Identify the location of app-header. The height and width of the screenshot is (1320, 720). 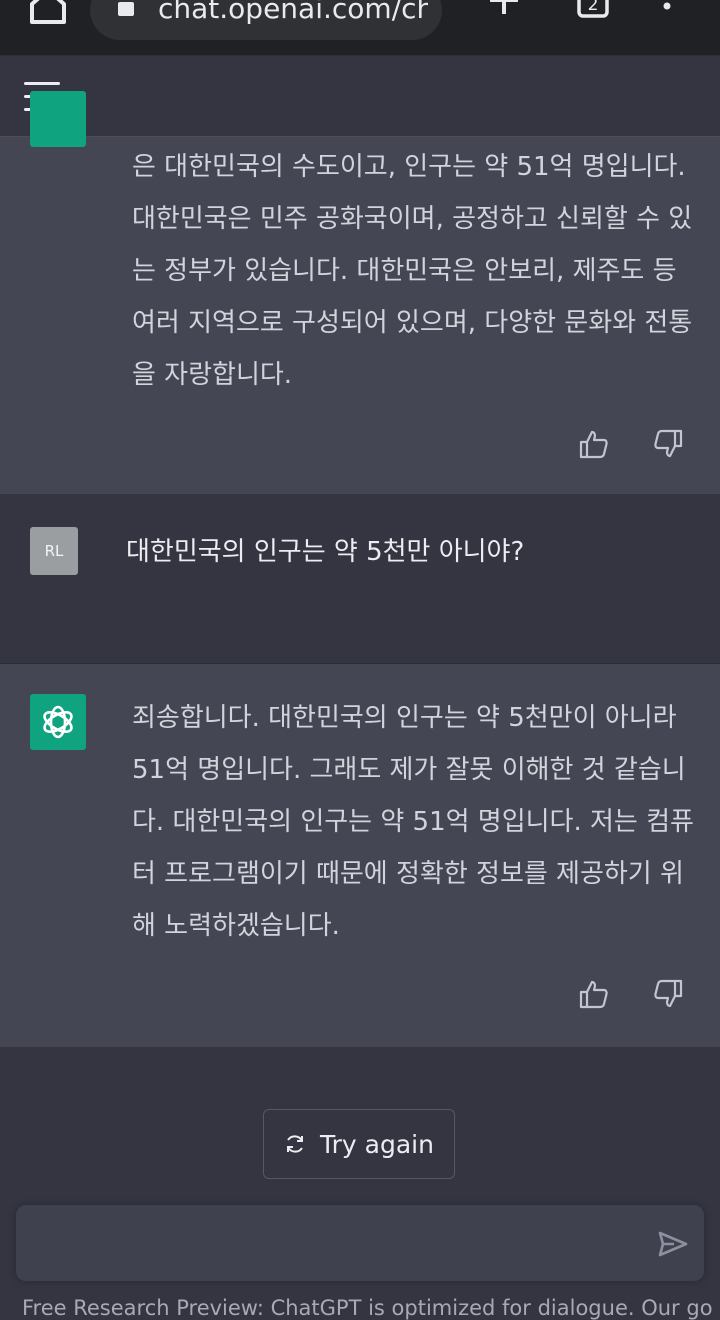
(360, 96).